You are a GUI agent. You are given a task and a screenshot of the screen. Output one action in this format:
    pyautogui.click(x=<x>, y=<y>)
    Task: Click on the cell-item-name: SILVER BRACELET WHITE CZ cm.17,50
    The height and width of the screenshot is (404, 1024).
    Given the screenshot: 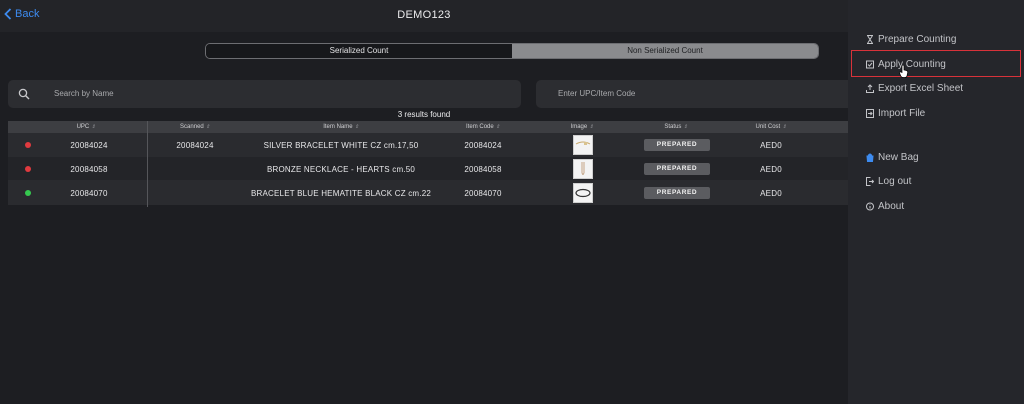 What is the action you would take?
    pyautogui.click(x=341, y=145)
    